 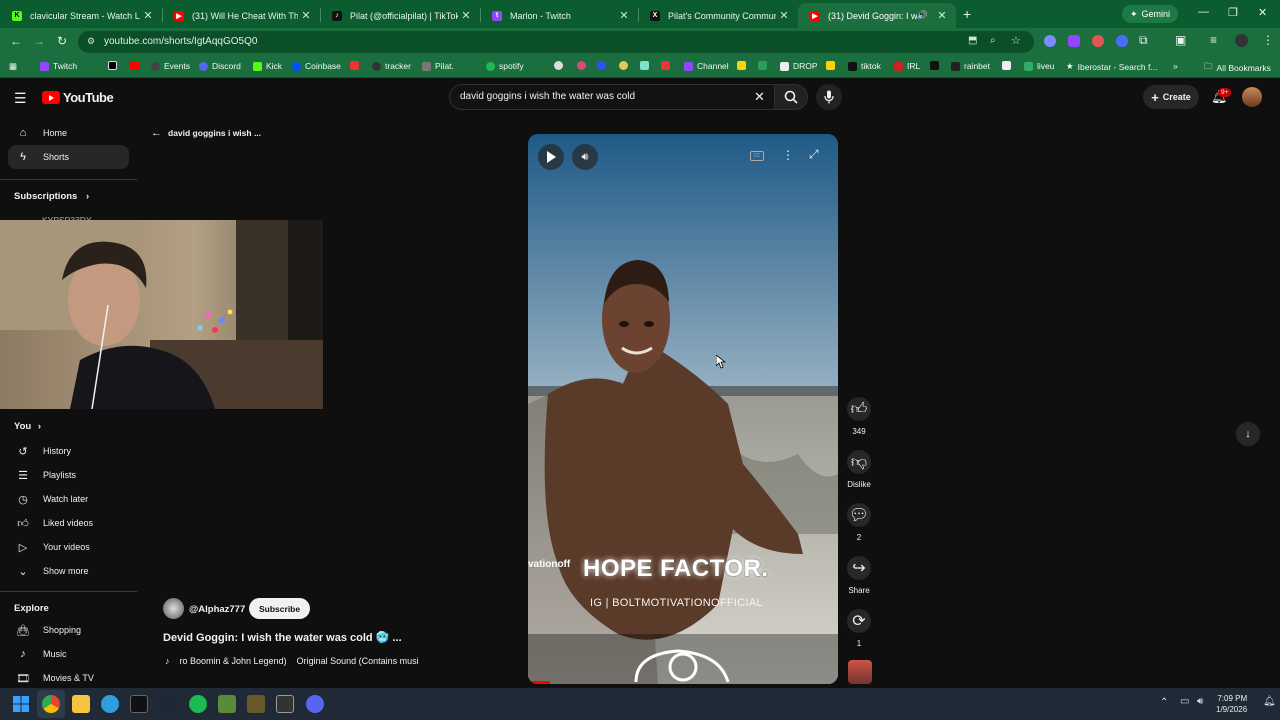 What do you see at coordinates (256, 704) in the screenshot?
I see `app-icon` at bounding box center [256, 704].